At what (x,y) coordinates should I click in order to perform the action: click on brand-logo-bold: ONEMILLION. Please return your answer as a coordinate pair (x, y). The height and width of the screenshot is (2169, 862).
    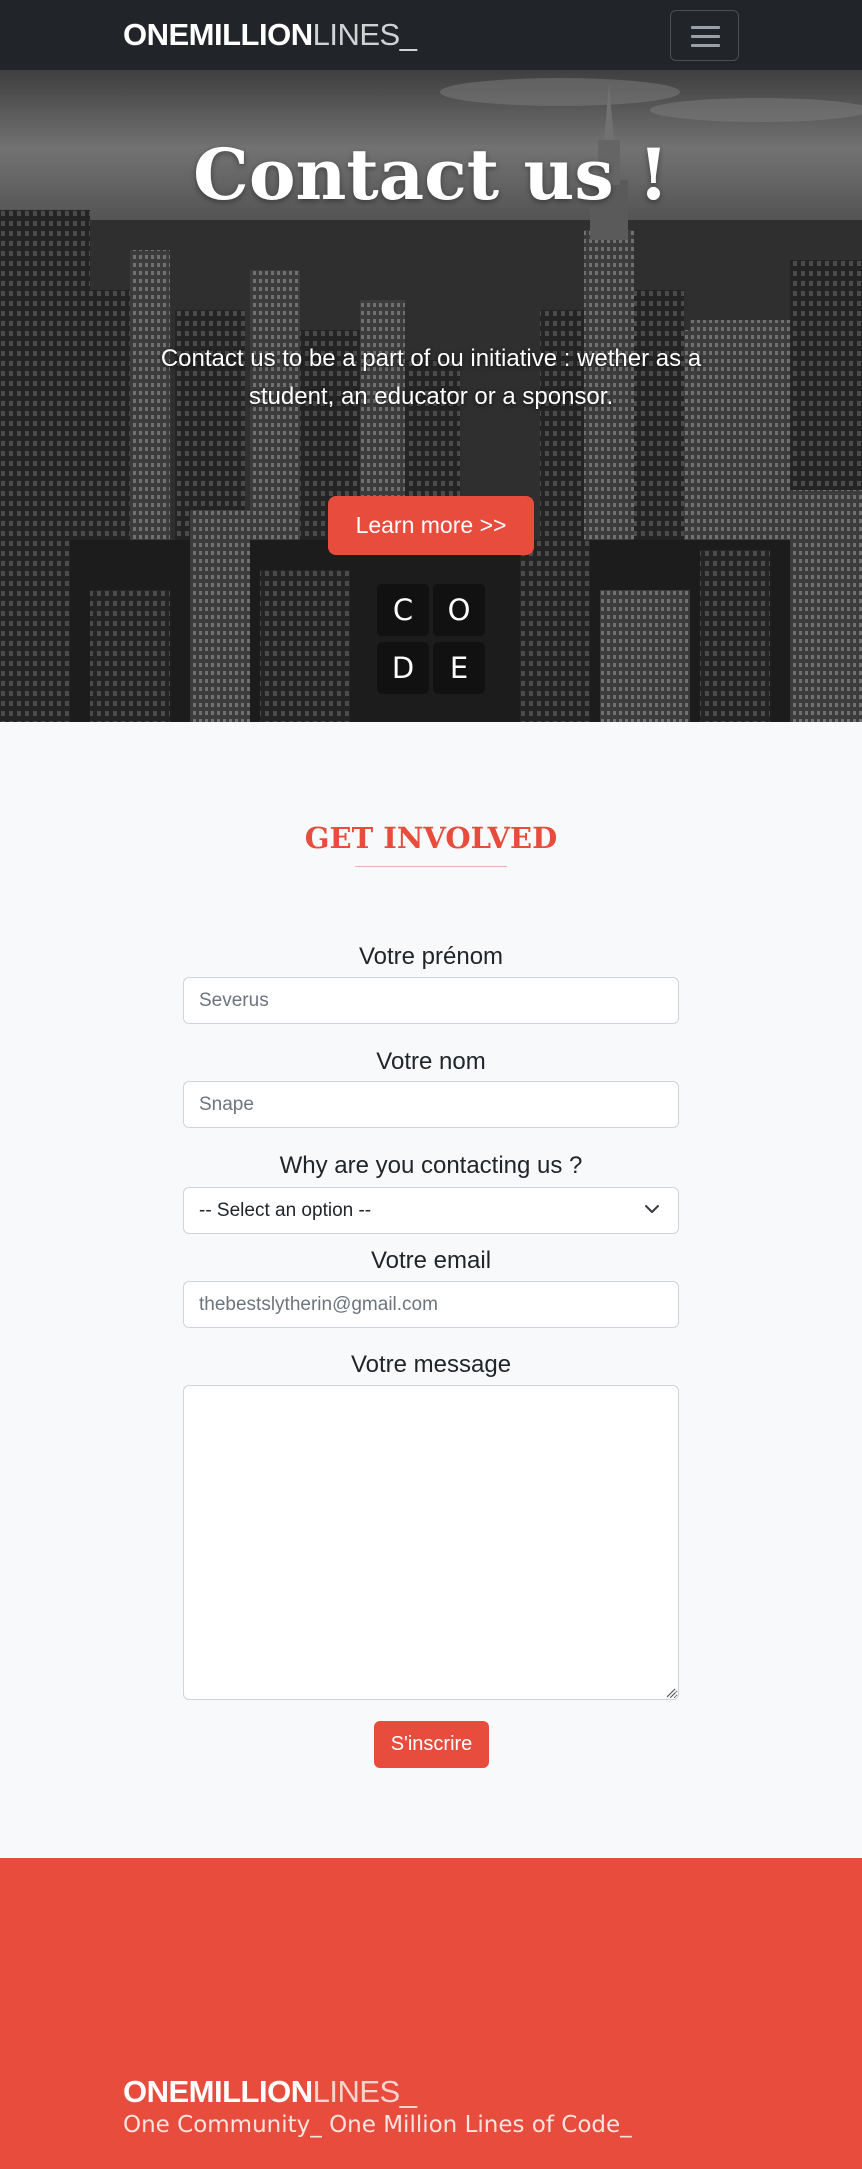
    Looking at the image, I should click on (218, 34).